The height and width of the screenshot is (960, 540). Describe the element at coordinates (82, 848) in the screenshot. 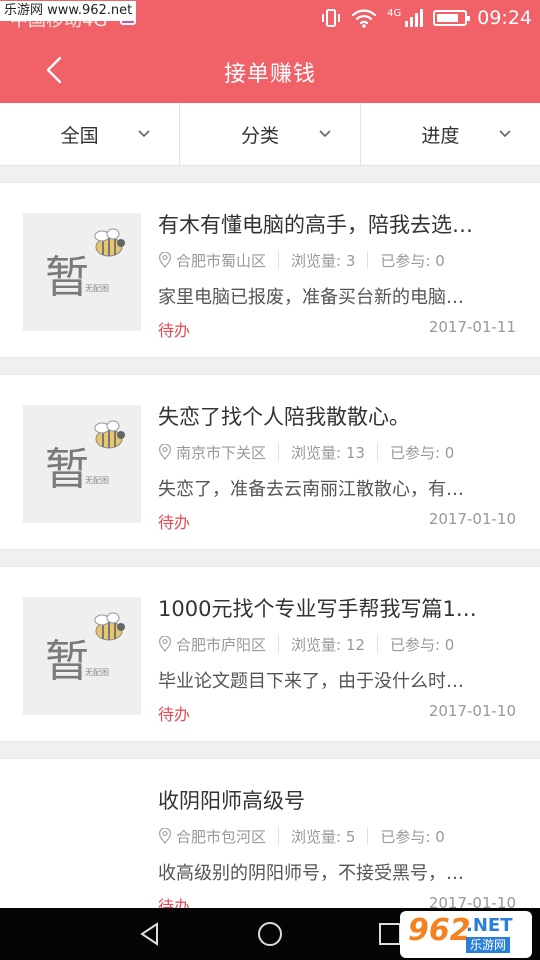

I see `task-thumbnail` at that location.